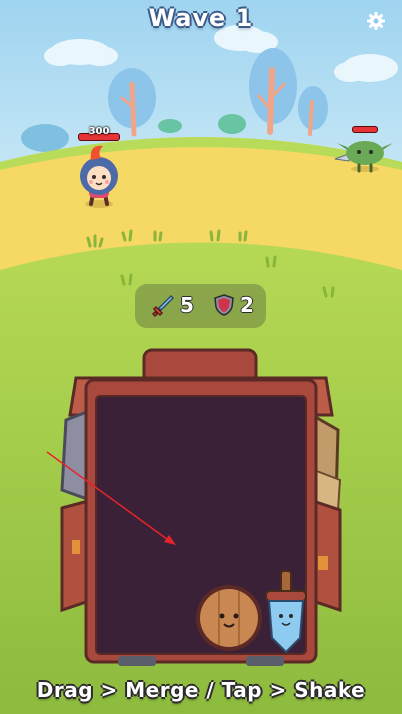 Image resolution: width=402 pixels, height=714 pixels. What do you see at coordinates (187, 305) in the screenshot?
I see `attack-value: 5` at bounding box center [187, 305].